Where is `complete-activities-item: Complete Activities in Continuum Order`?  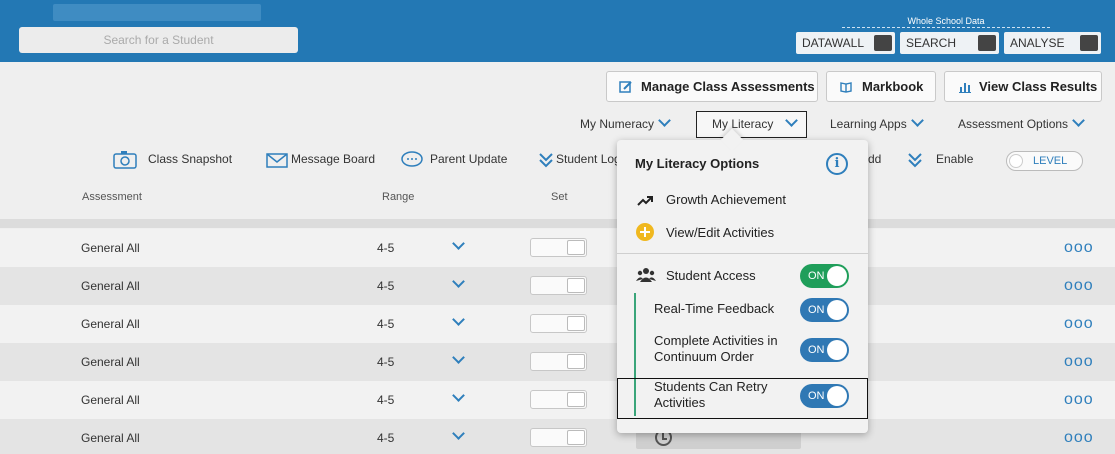
complete-activities-item: Complete Activities in Continuum Order is located at coordinates (716, 348).